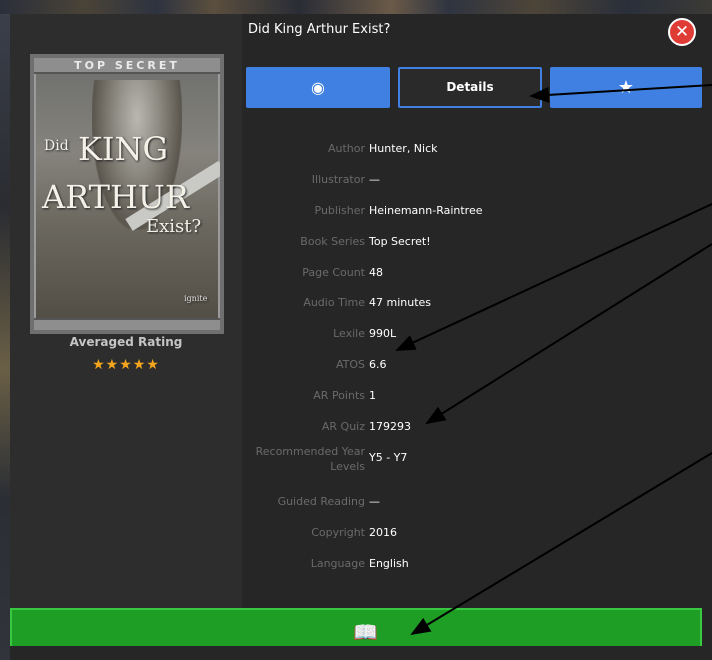 This screenshot has height=660, width=712. I want to click on detail-key: Author, so click(346, 148).